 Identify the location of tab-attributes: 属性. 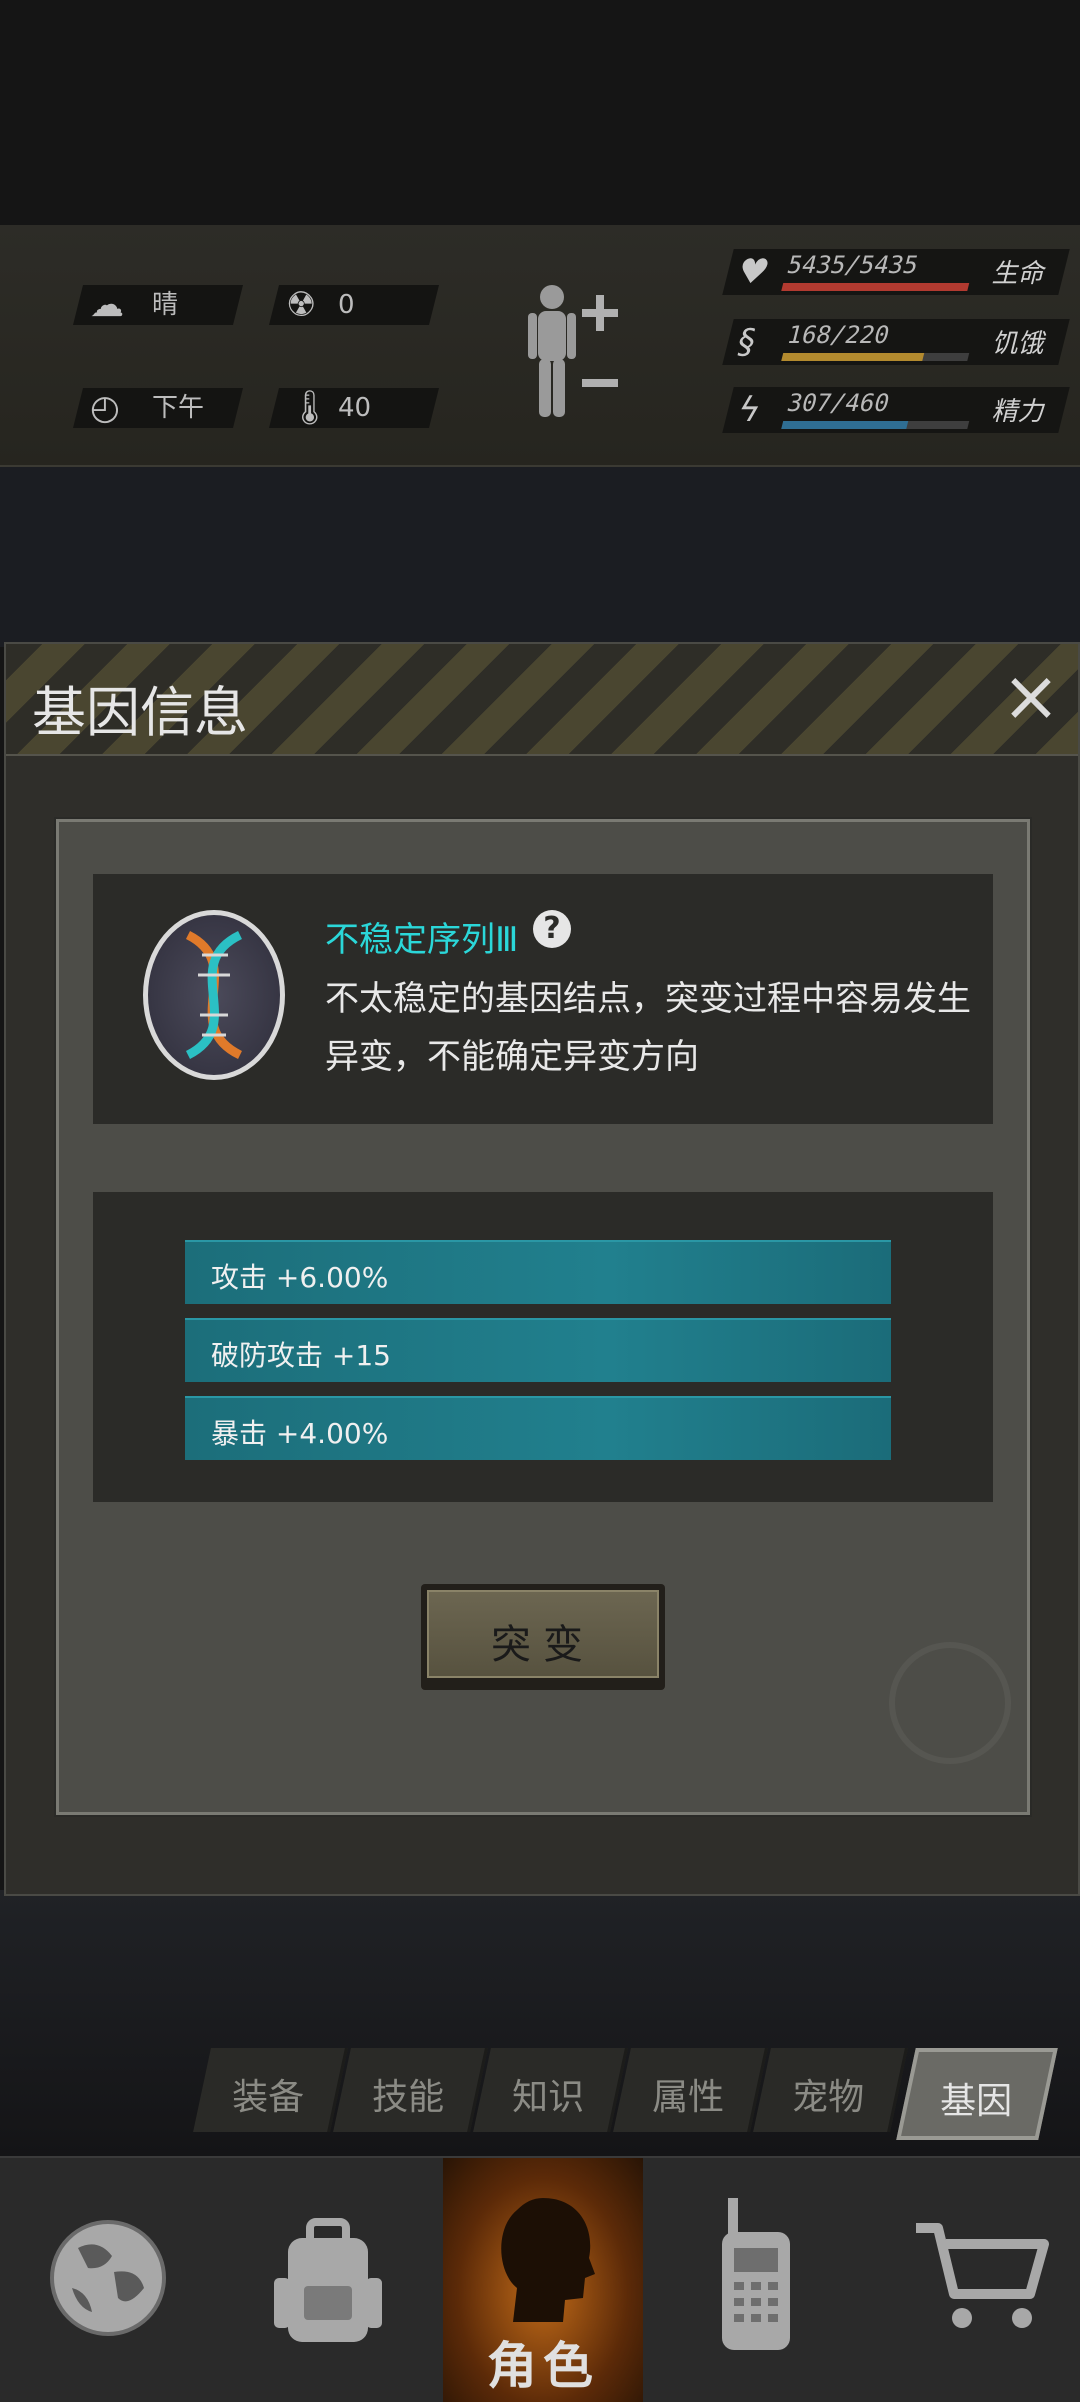
(690, 2090).